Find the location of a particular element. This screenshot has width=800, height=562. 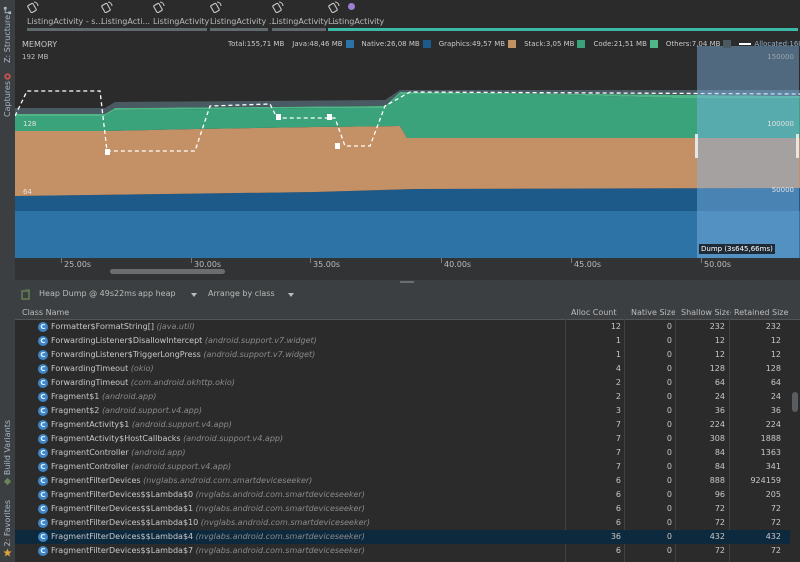

retained-size: 341 is located at coordinates (773, 466).